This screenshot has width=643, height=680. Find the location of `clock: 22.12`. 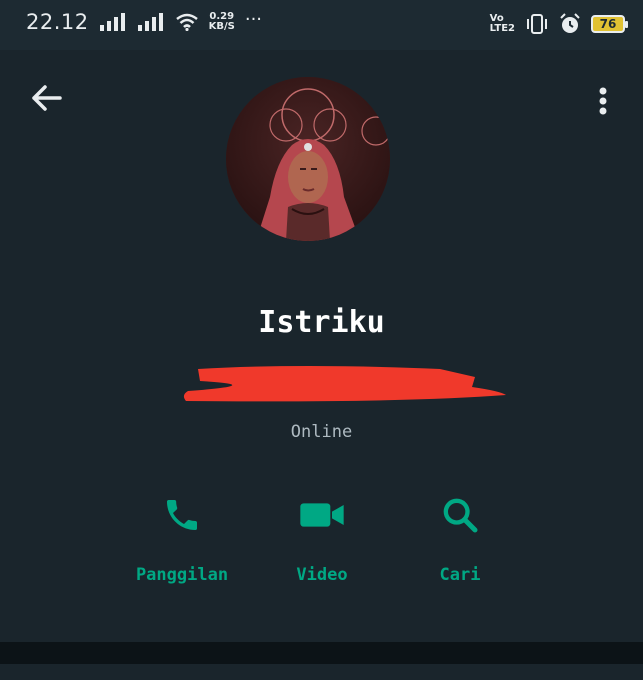

clock: 22.12 is located at coordinates (57, 22).